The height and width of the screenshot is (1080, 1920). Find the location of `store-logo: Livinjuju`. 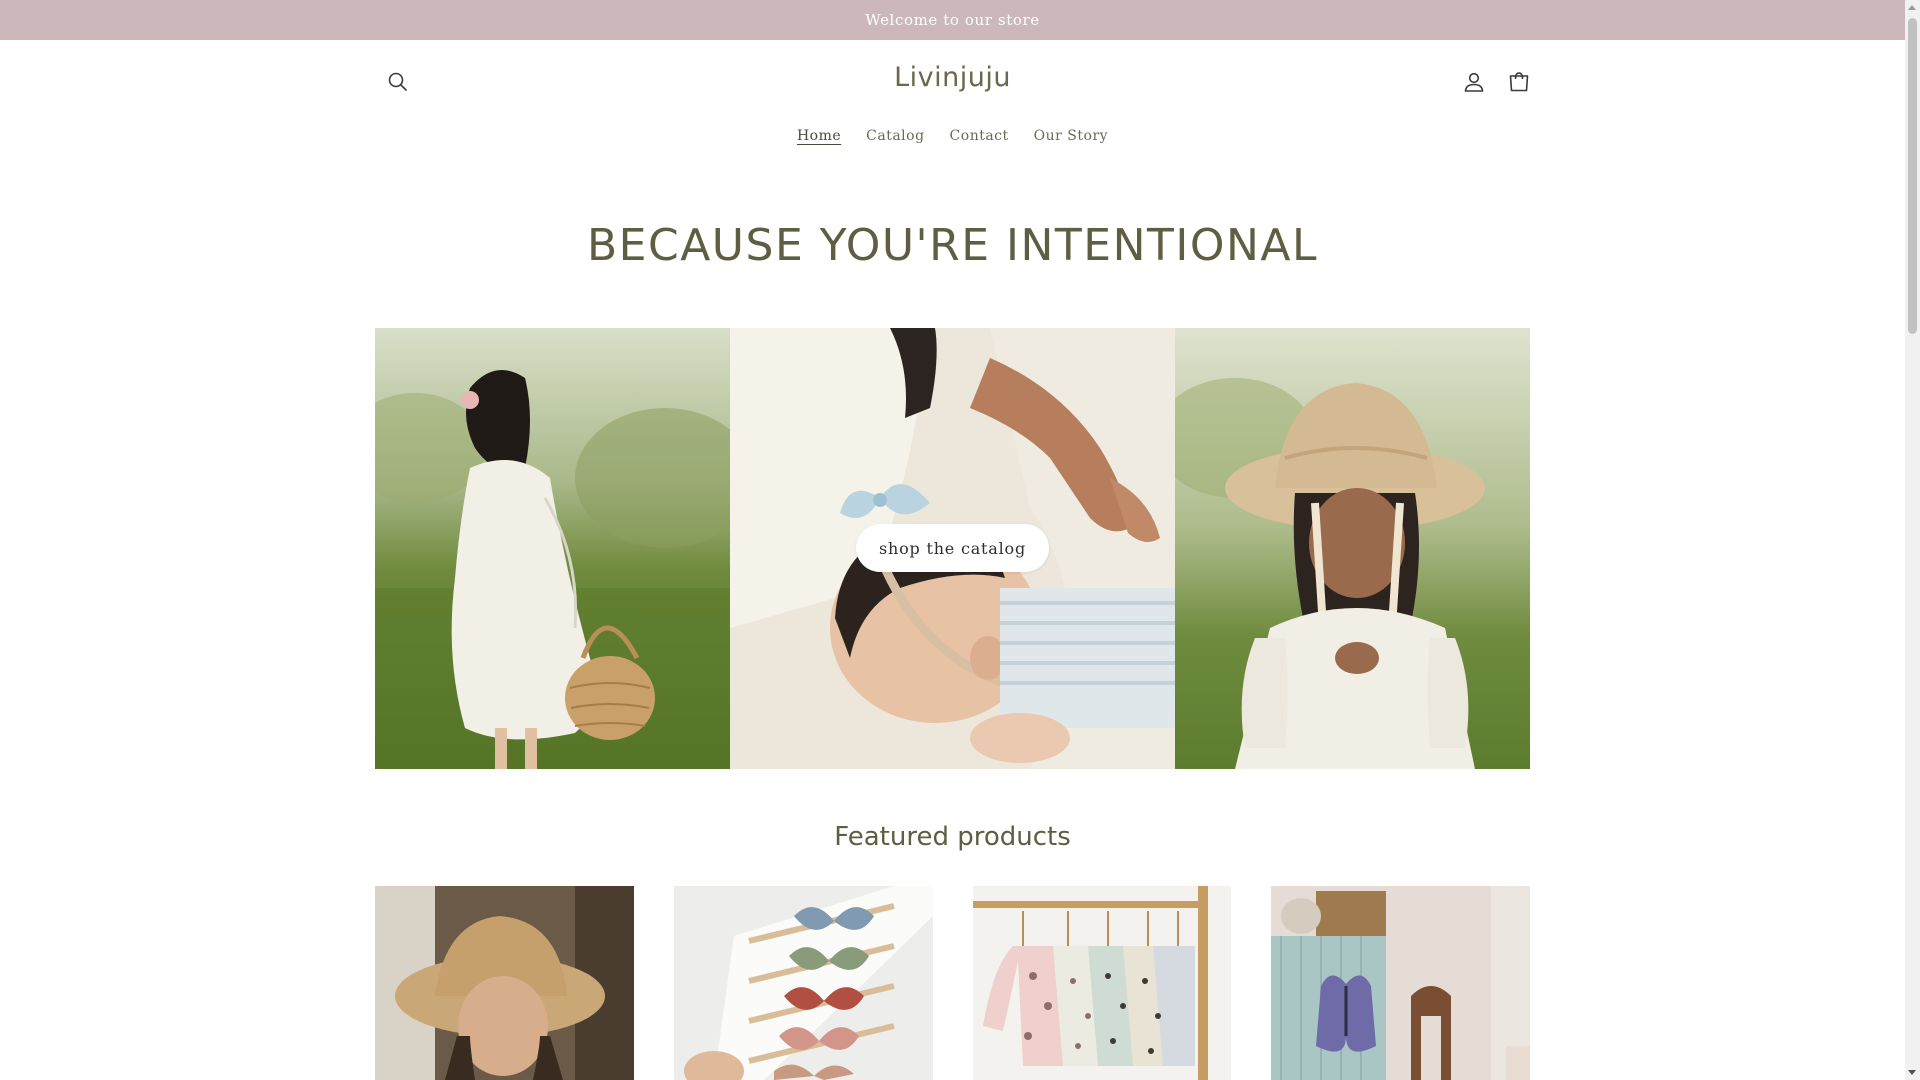

store-logo: Livinjuju is located at coordinates (952, 77).